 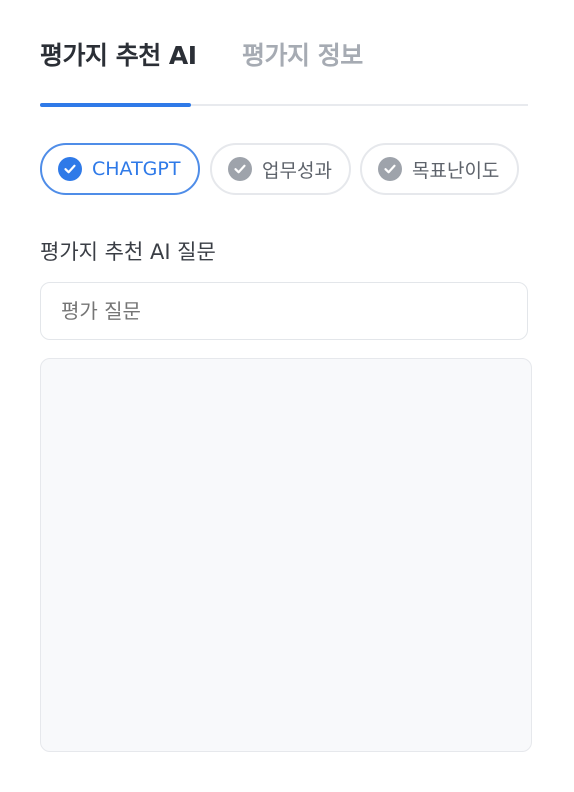 I want to click on chip-label: 업무성과, so click(x=297, y=170).